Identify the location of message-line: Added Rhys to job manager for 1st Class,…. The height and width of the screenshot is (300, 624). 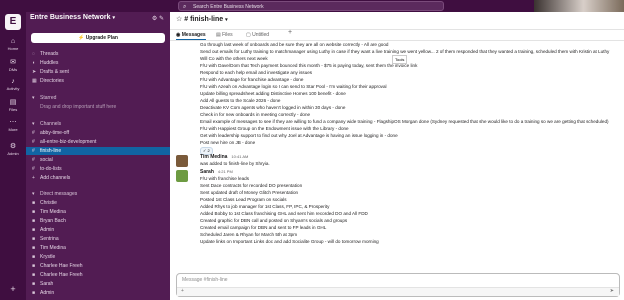
(265, 206).